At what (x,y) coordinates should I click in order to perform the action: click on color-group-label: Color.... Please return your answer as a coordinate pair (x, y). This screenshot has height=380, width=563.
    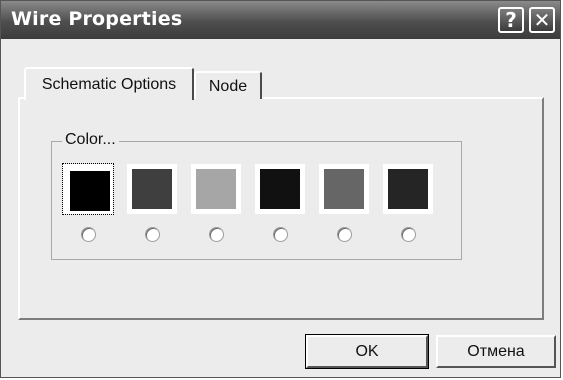
    Looking at the image, I should click on (90, 140).